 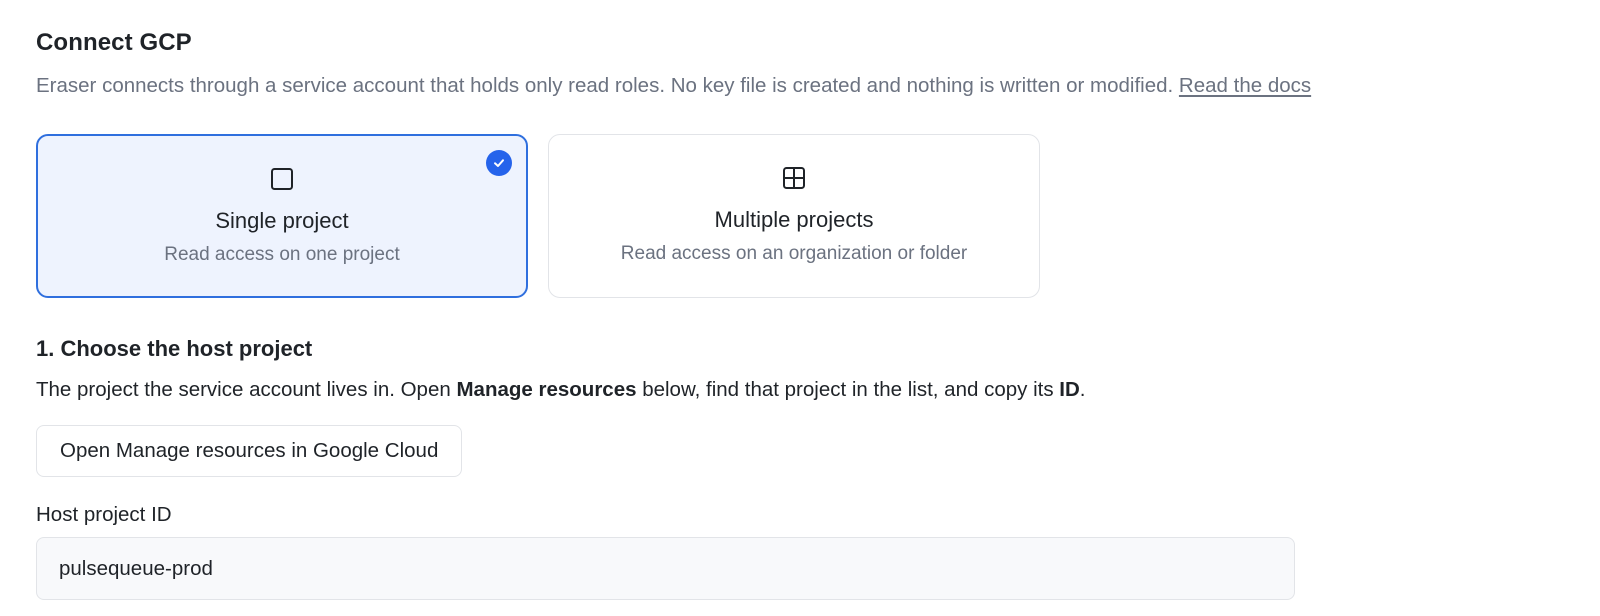 What do you see at coordinates (794, 178) in the screenshot?
I see `grid-icon` at bounding box center [794, 178].